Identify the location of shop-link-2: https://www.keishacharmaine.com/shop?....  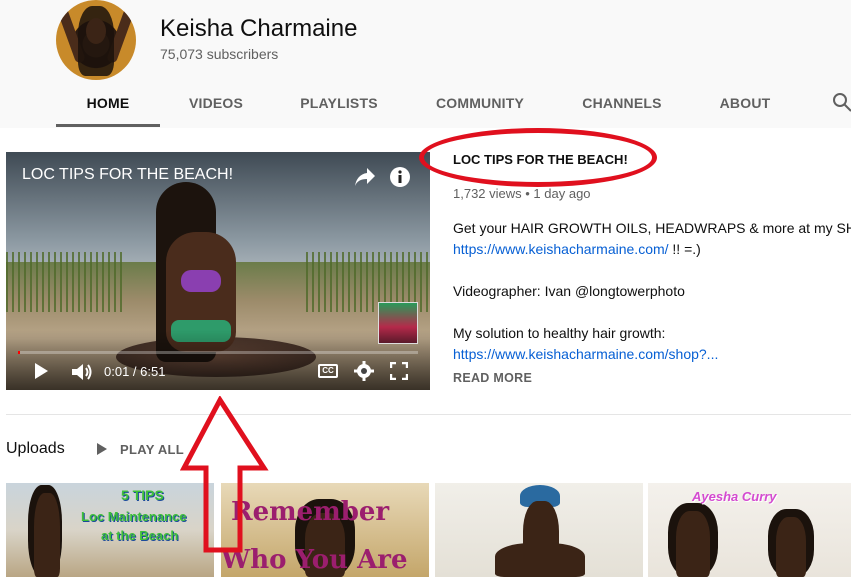
(585, 354).